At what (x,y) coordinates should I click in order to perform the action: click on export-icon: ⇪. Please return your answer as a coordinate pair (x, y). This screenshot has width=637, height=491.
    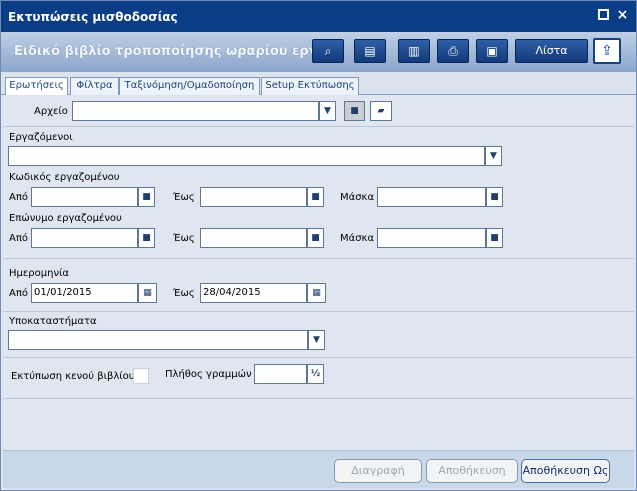
    Looking at the image, I should click on (607, 51).